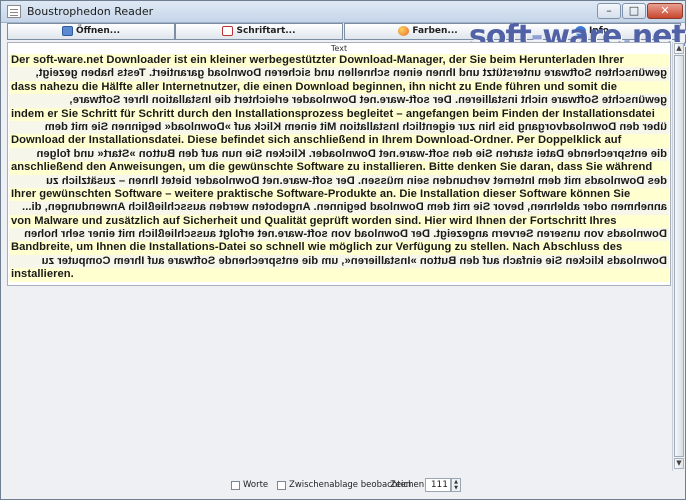  What do you see at coordinates (228, 30) in the screenshot?
I see `font-icon` at bounding box center [228, 30].